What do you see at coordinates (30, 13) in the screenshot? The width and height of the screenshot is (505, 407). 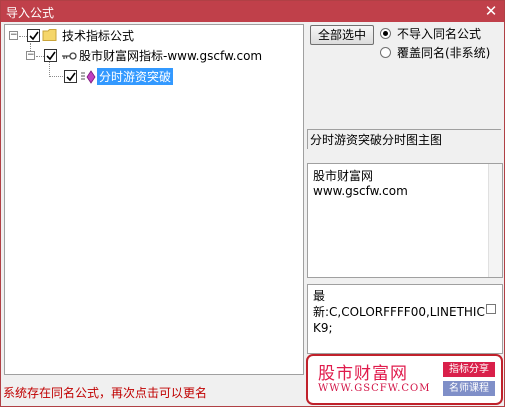 I see `window-title: 导入公式` at bounding box center [30, 13].